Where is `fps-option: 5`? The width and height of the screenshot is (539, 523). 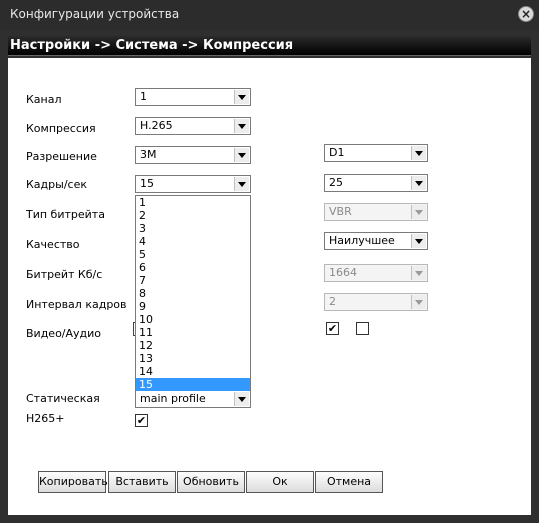
fps-option: 5 is located at coordinates (193, 254).